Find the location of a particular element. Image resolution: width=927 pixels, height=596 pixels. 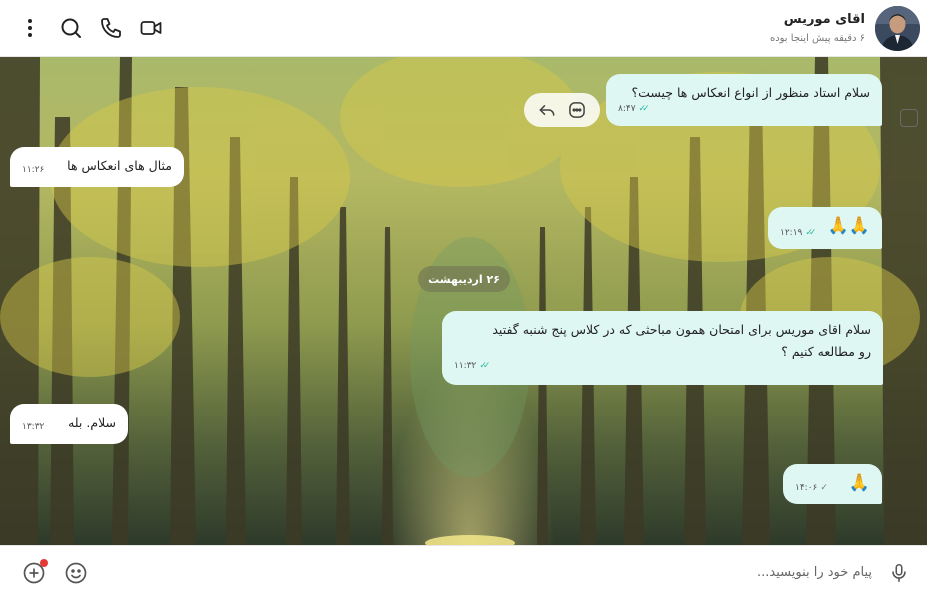

message-meta: ۱۴:۰۶ ✓ is located at coordinates (811, 488).